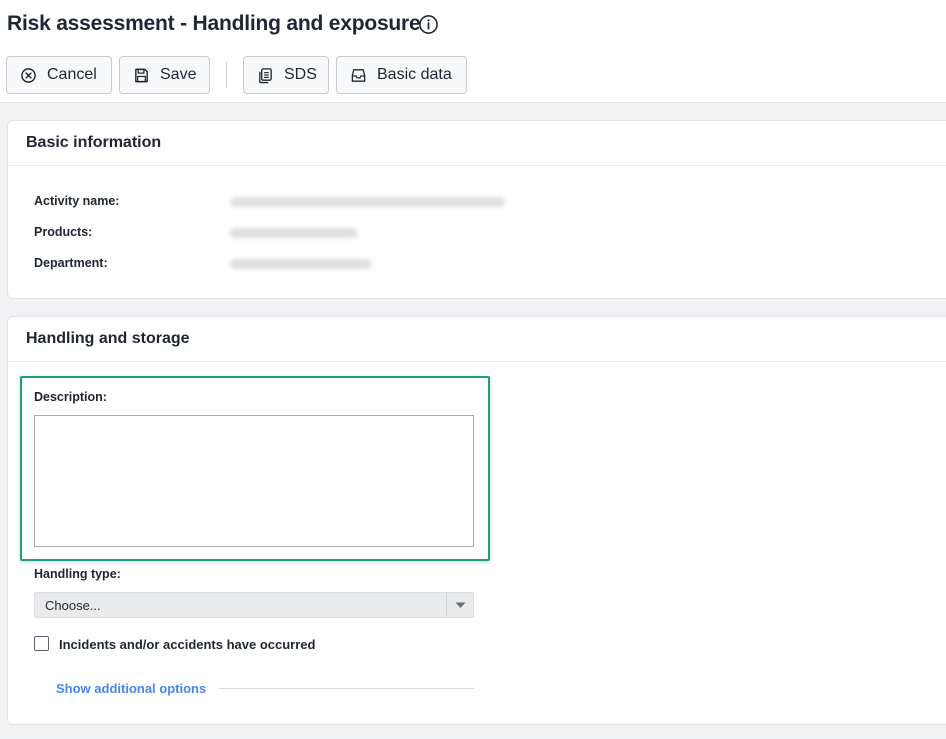  What do you see at coordinates (77, 201) in the screenshot?
I see `activity-name-label: Activity name:` at bounding box center [77, 201].